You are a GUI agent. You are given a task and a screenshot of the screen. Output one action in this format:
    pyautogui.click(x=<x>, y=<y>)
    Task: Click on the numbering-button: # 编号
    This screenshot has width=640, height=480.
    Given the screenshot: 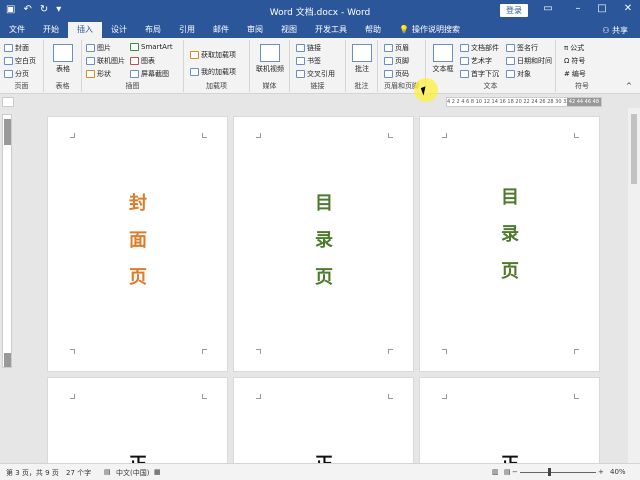 What is the action you would take?
    pyautogui.click(x=575, y=74)
    